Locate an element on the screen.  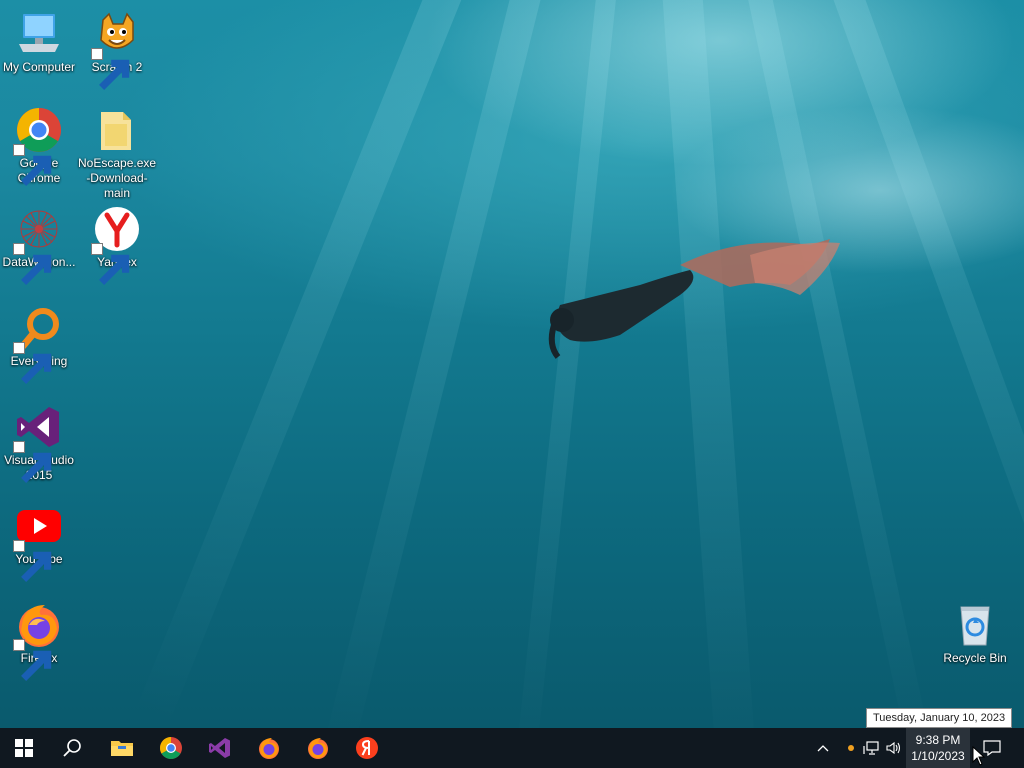
desktop-icon-noescape-folder: NoEscape.exe -Download-main is located at coordinates (117, 153).